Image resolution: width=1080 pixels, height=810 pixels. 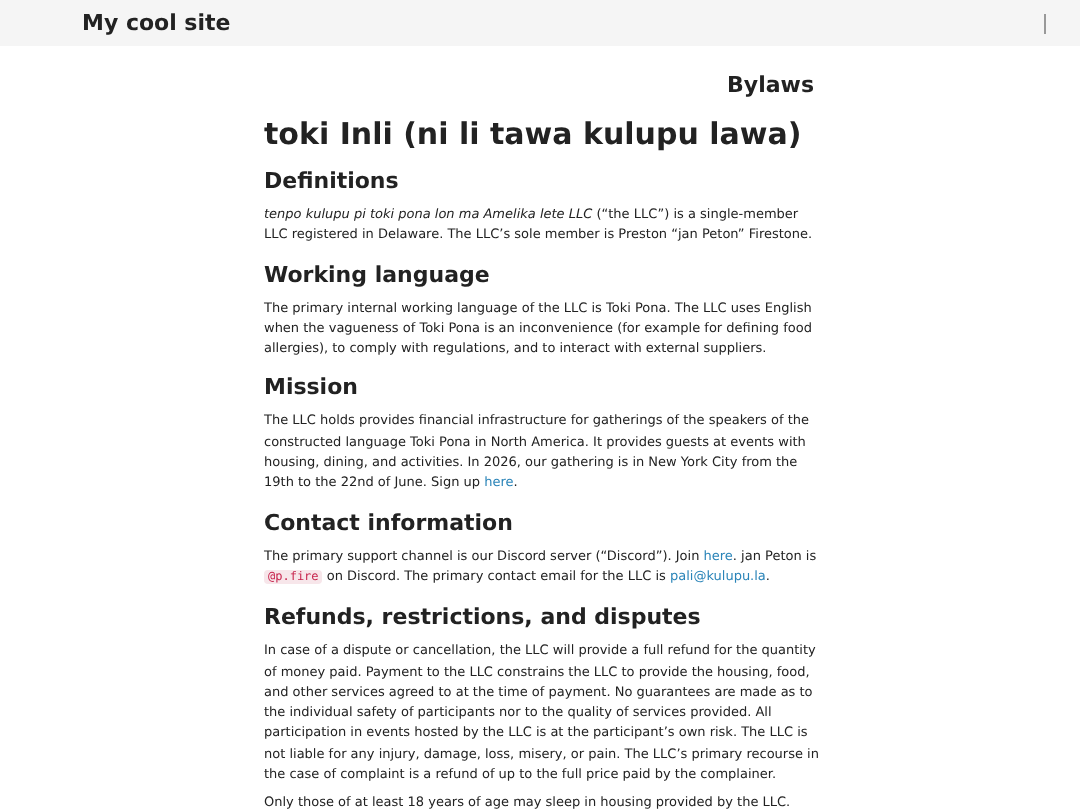 What do you see at coordinates (312, 387) in the screenshot?
I see `section-heading: Mission` at bounding box center [312, 387].